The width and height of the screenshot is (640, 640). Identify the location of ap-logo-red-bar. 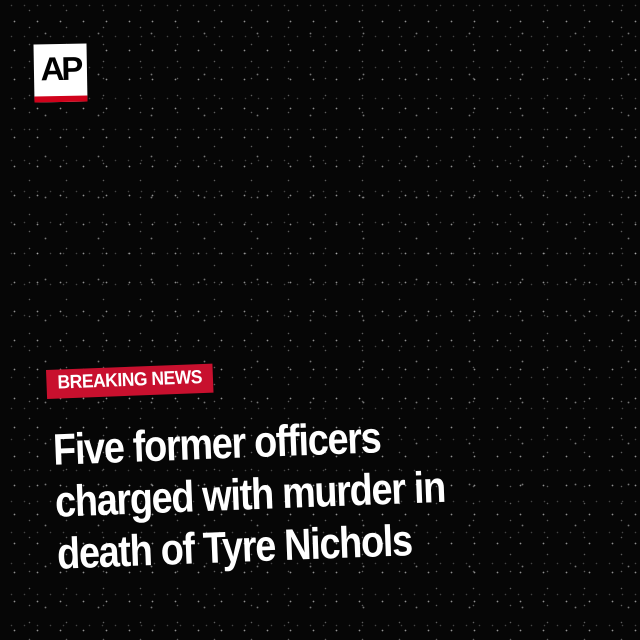
(61, 99).